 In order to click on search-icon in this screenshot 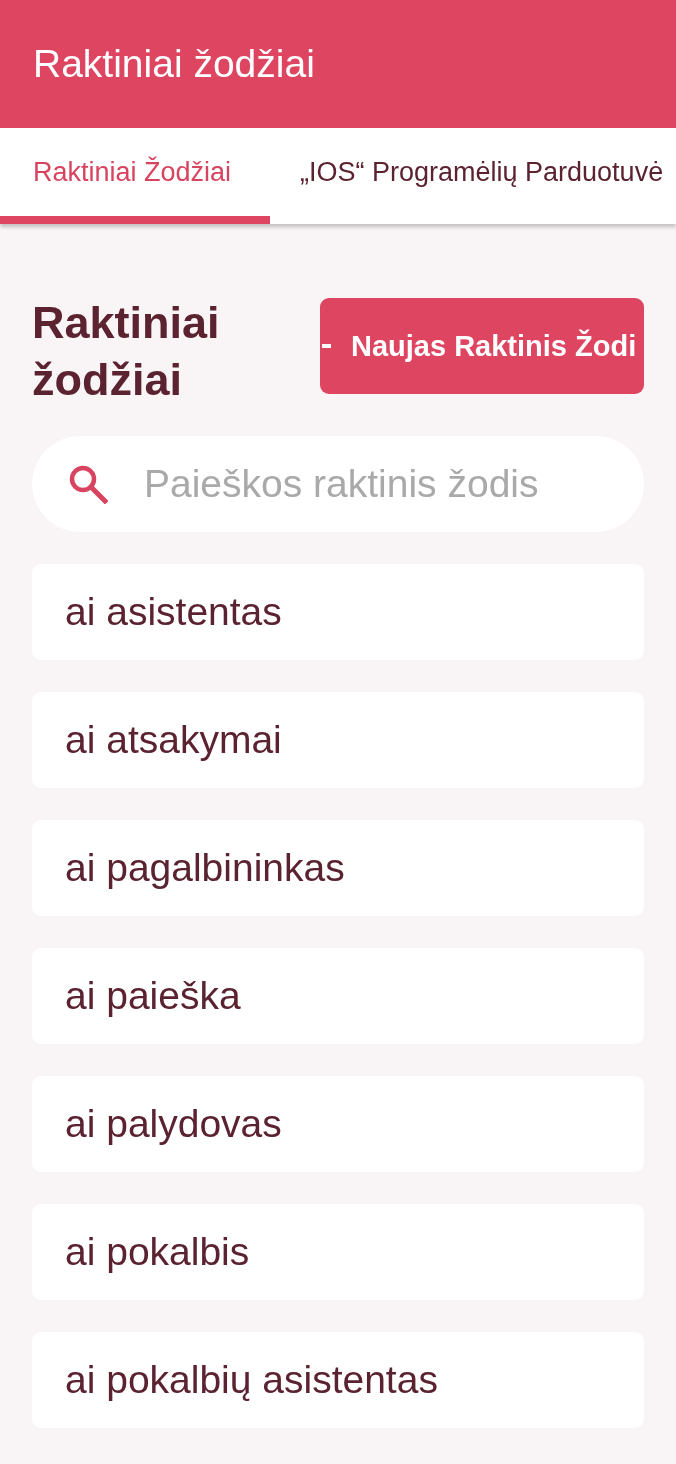, I will do `click(88, 484)`.